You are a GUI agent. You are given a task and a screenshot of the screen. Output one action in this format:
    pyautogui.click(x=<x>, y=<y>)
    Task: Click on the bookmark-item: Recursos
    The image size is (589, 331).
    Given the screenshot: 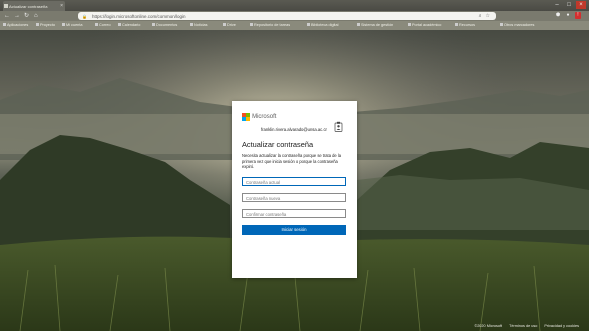 What is the action you would take?
    pyautogui.click(x=465, y=25)
    